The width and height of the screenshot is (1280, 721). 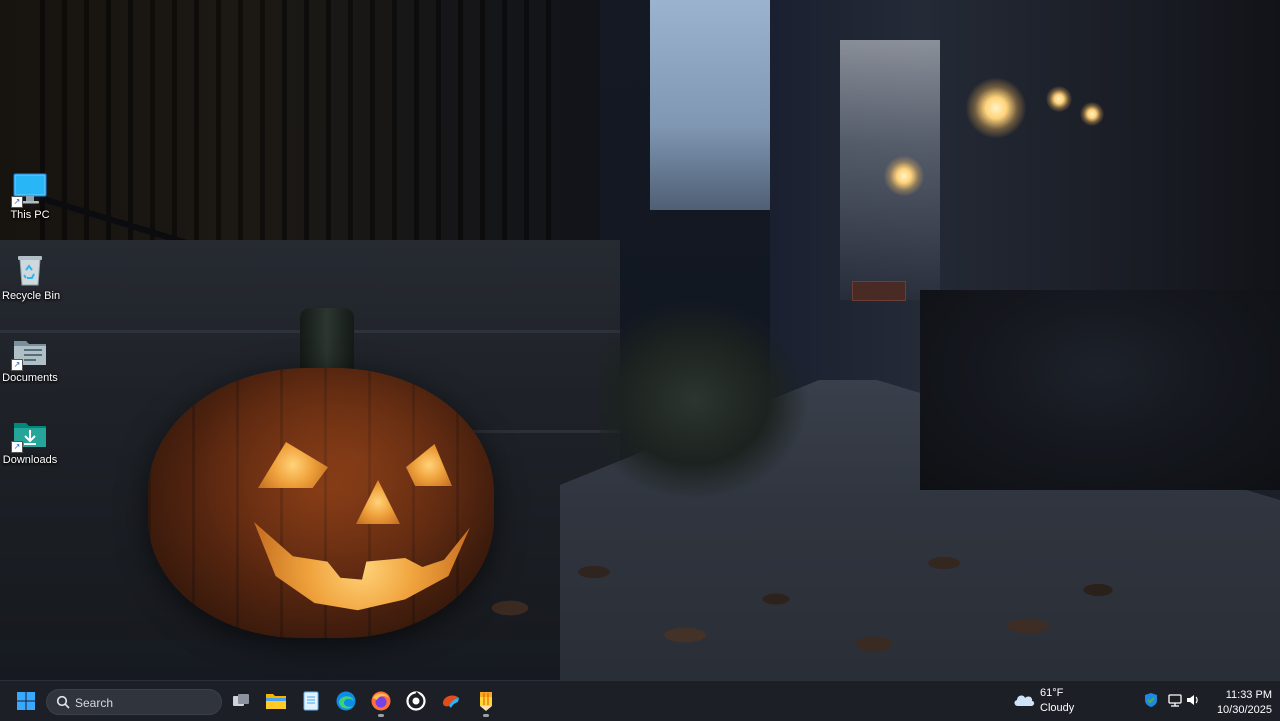 I want to click on media-player-icon, so click(x=416, y=701).